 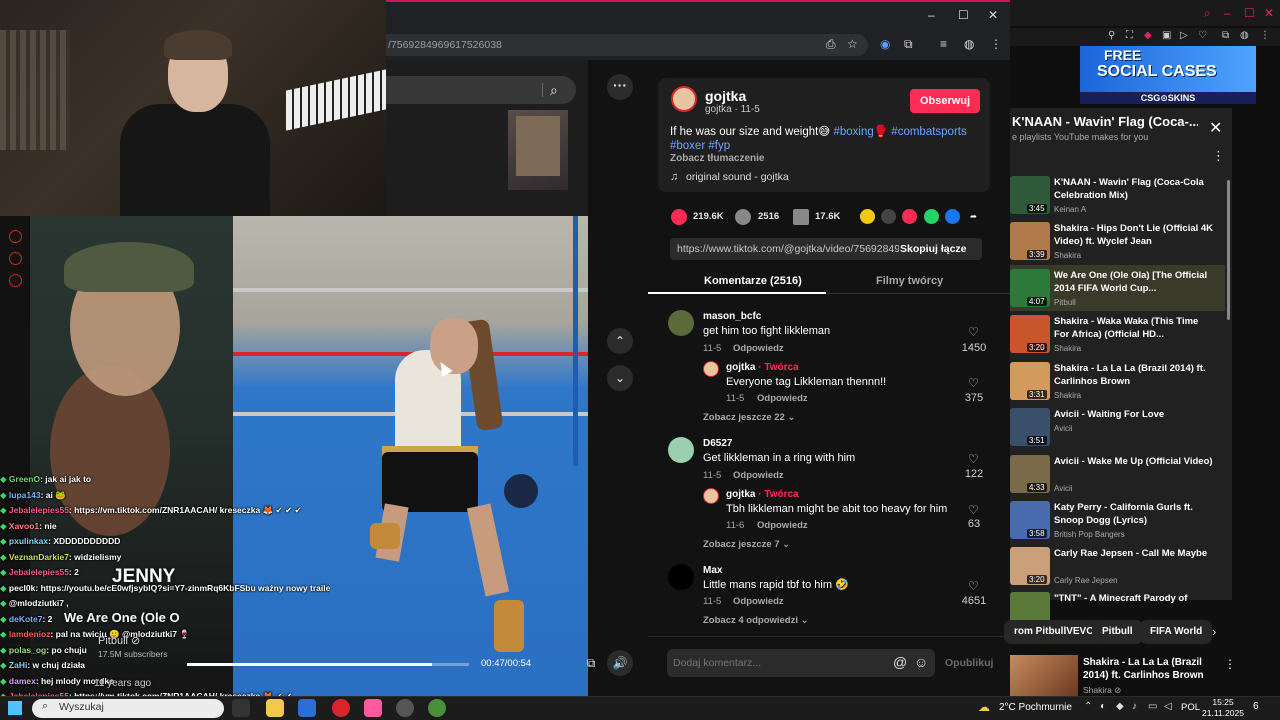 I want to click on gear-icon, so click(x=15, y=280).